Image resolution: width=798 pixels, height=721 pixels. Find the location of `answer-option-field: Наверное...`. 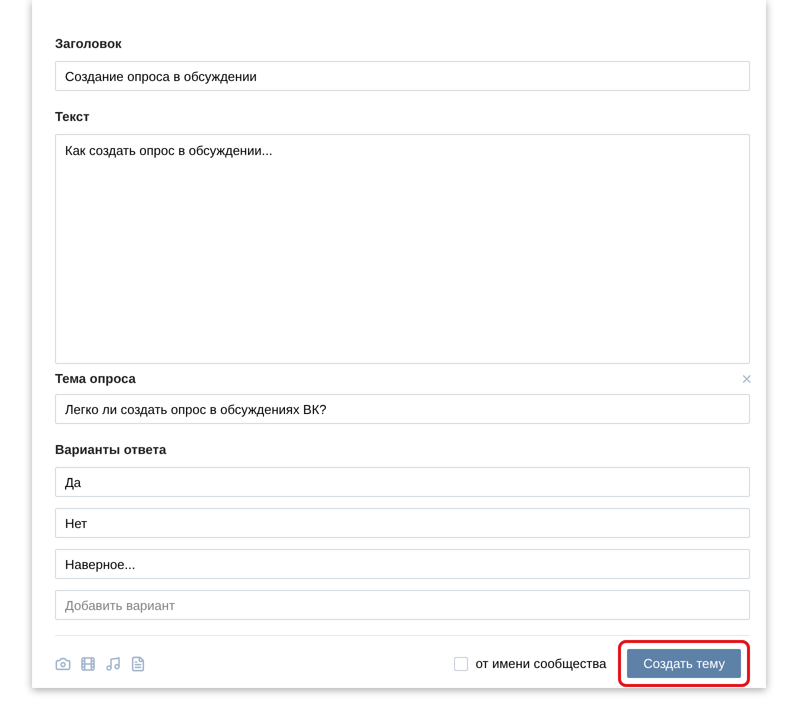

answer-option-field: Наверное... is located at coordinates (402, 564).